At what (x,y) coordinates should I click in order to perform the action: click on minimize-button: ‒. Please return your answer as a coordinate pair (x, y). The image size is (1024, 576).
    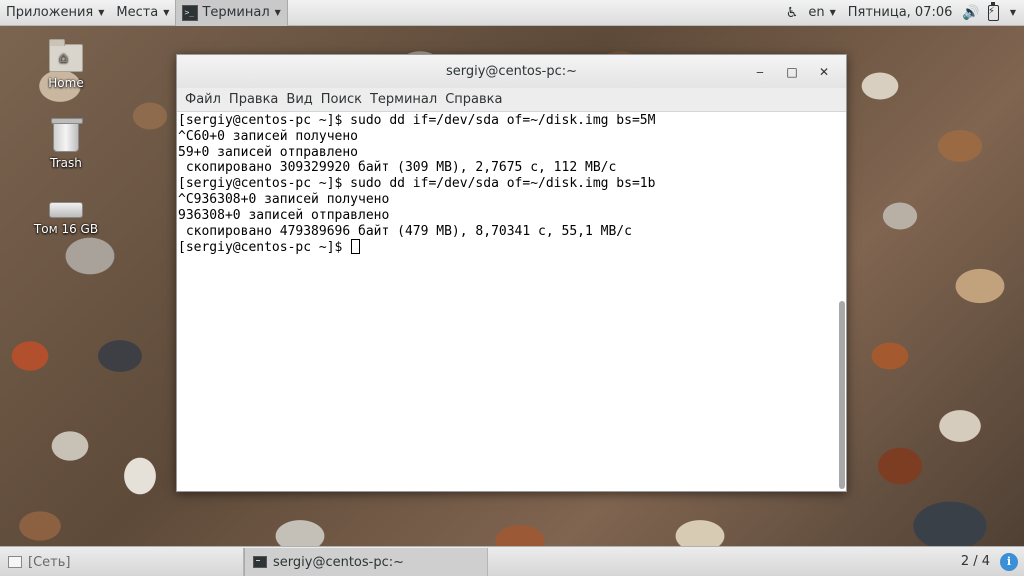
    Looking at the image, I should click on (760, 72).